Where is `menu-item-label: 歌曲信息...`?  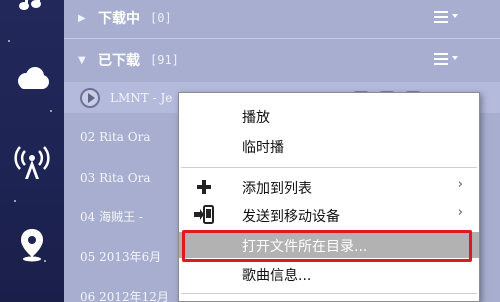 menu-item-label: 歌曲信息... is located at coordinates (277, 276).